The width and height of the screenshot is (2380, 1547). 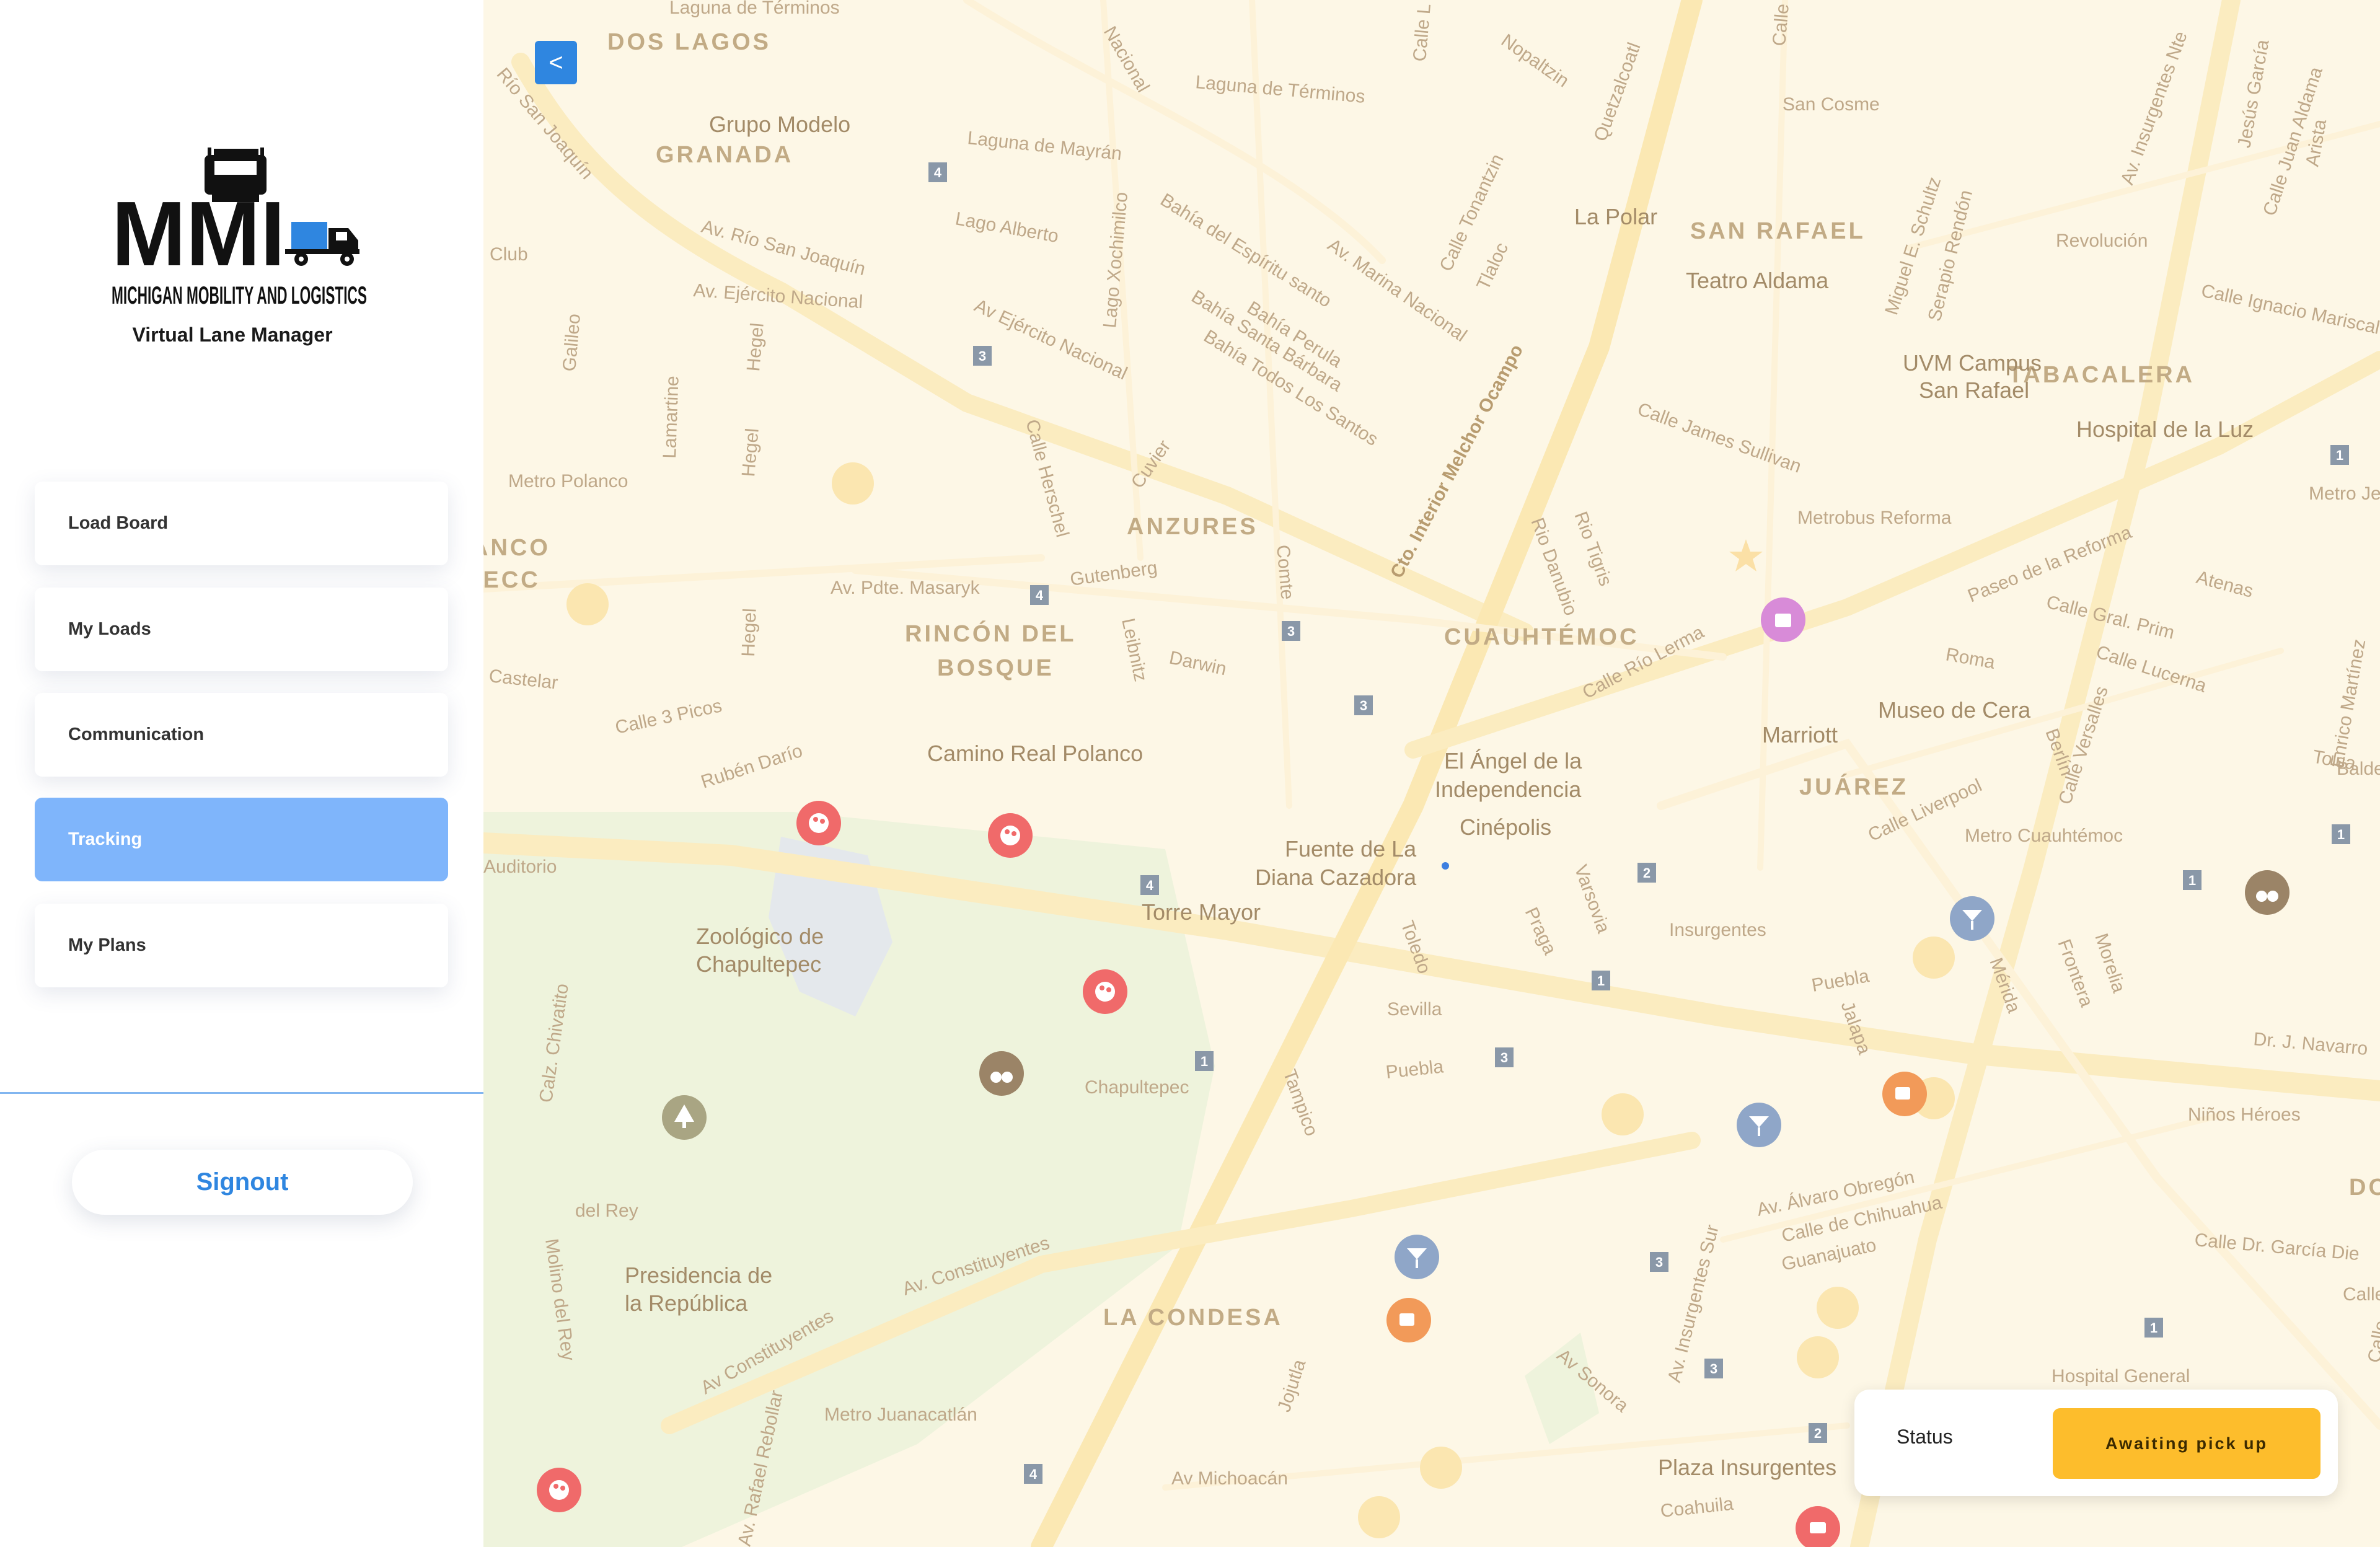 I want to click on metro-label: Metro Juanacatlán, so click(x=900, y=1414).